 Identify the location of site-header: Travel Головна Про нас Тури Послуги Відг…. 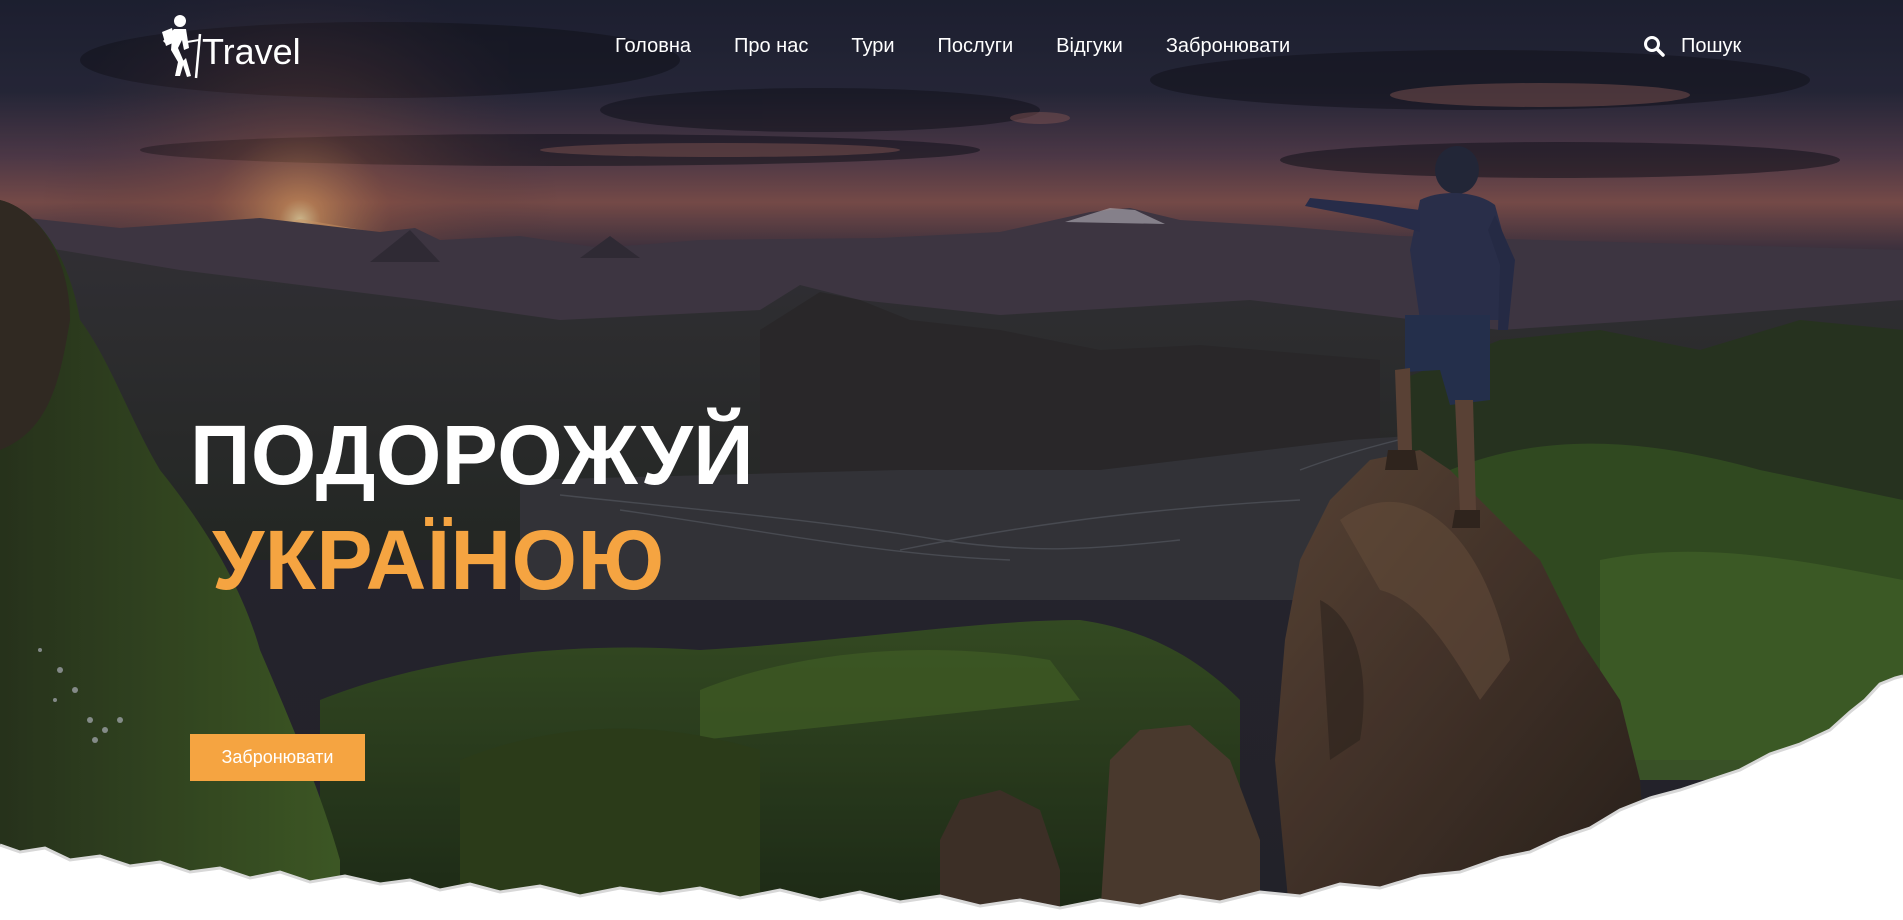
(951, 47).